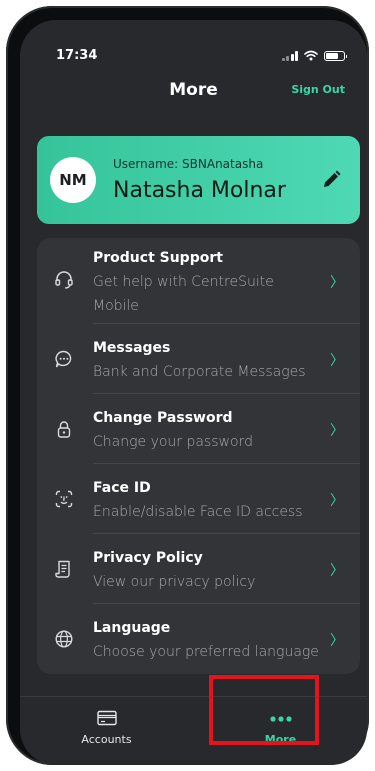 This screenshot has height=771, width=375. What do you see at coordinates (331, 180) in the screenshot?
I see `pencil-icon` at bounding box center [331, 180].